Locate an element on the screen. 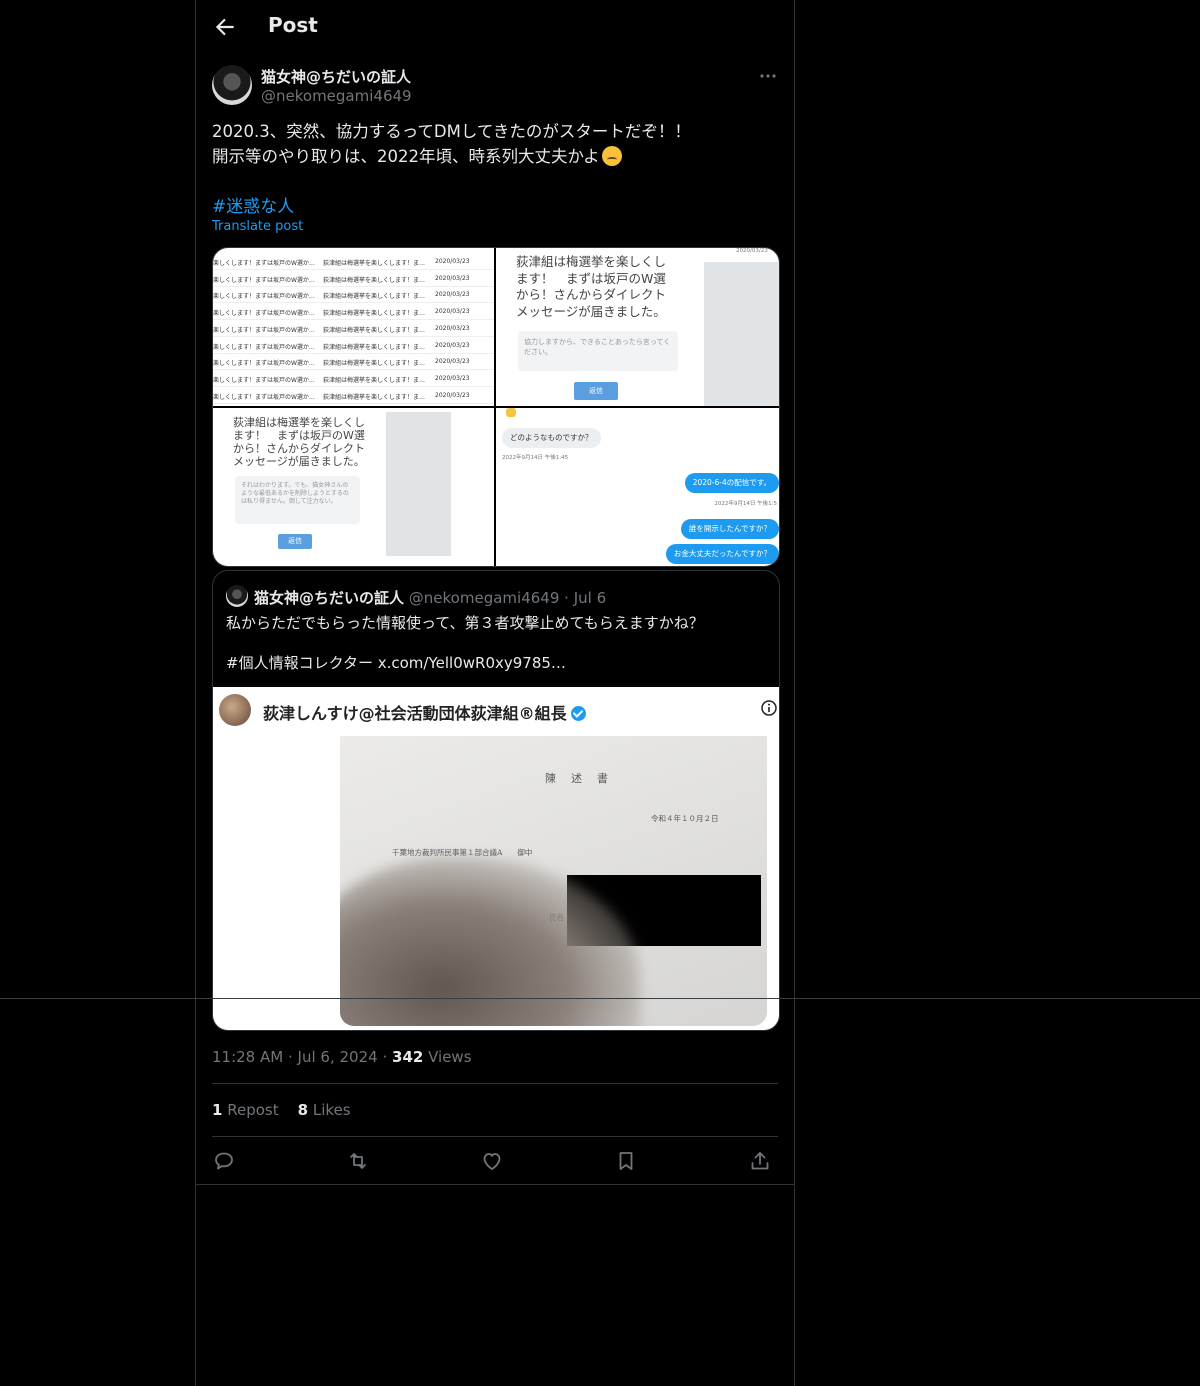  quote-author-handle: @nekomegami4649 is located at coordinates (484, 598).